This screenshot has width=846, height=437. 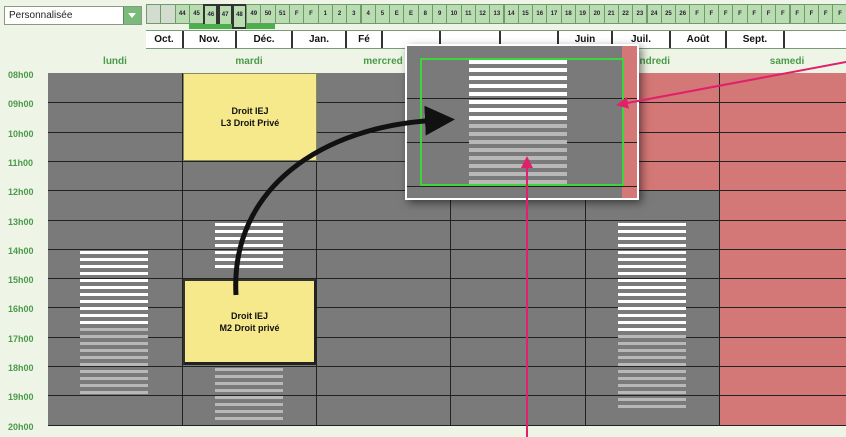 I want to click on pointer-arrow-right, so click(x=731, y=85).